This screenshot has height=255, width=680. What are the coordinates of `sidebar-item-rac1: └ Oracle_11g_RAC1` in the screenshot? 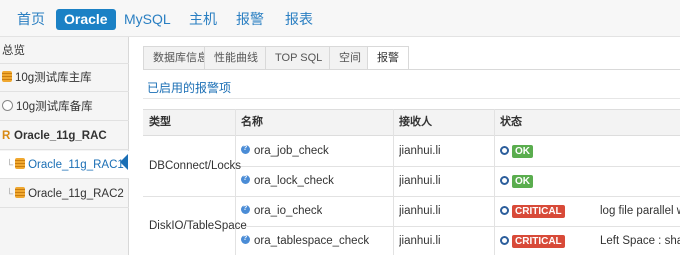 It's located at (64, 165).